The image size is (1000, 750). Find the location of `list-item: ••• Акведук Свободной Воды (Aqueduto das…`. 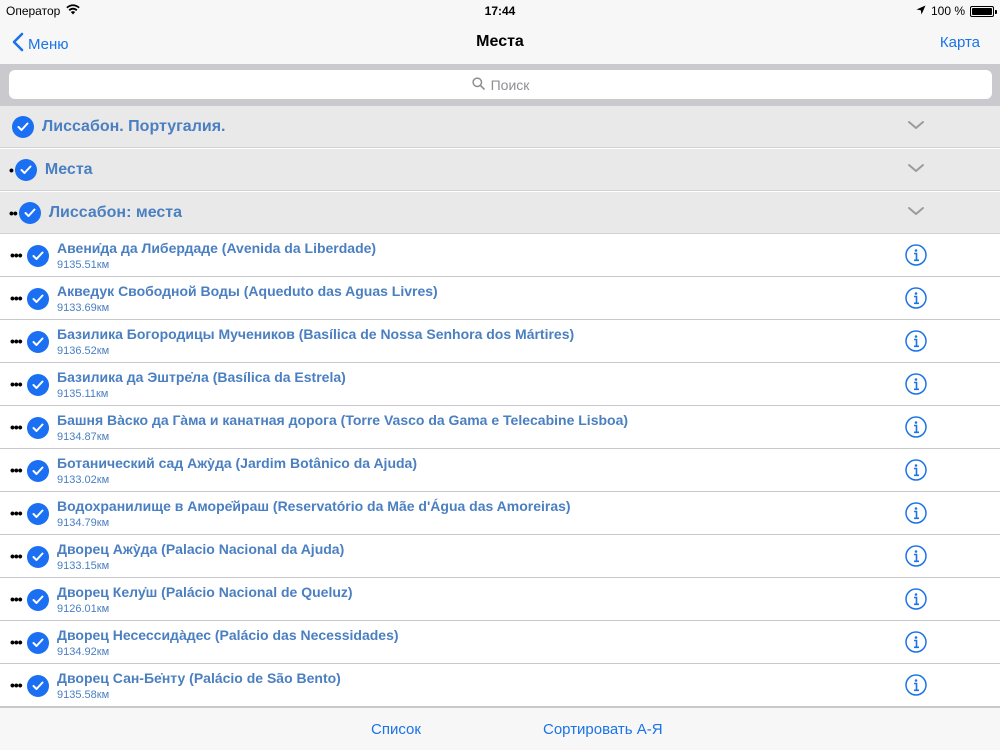

list-item: ••• Акведук Свободной Воды (Aqueduto das… is located at coordinates (500, 298).